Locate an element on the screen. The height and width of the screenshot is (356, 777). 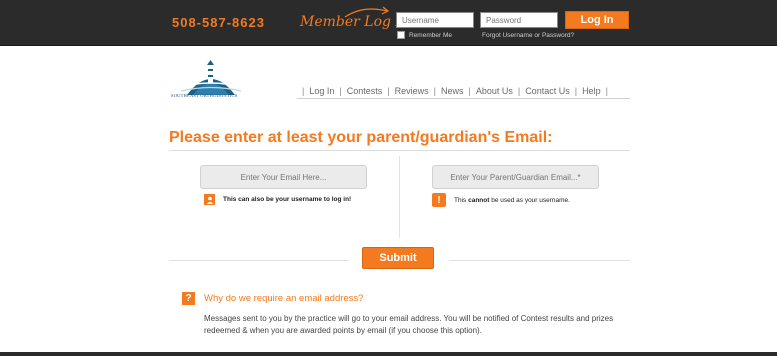
curved-arrow-icon is located at coordinates (367, 12).